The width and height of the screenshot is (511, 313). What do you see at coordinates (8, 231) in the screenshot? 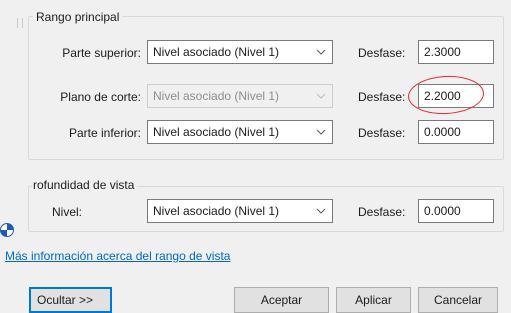
I see `pie-info-icon` at bounding box center [8, 231].